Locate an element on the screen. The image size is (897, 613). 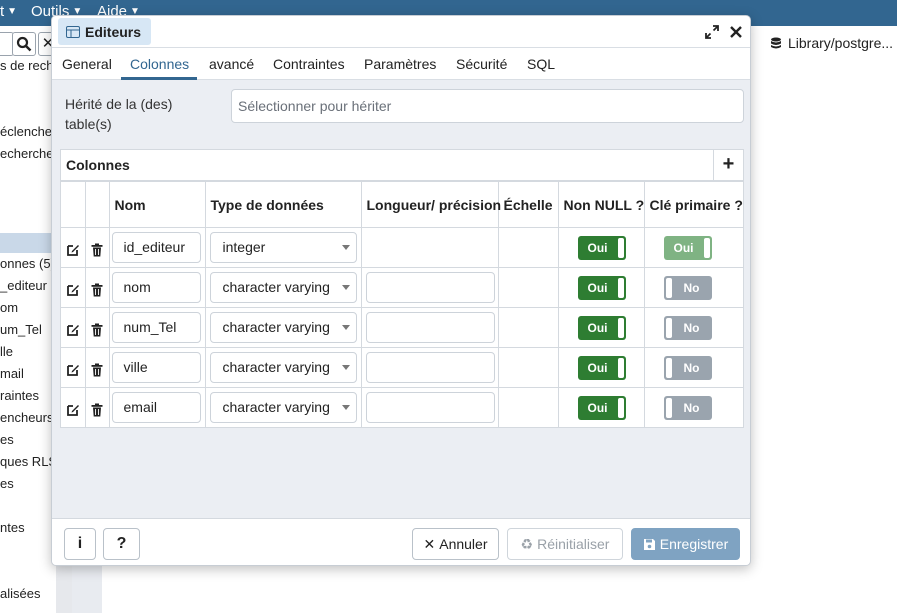
dialog-title: Editeurs is located at coordinates (113, 31).